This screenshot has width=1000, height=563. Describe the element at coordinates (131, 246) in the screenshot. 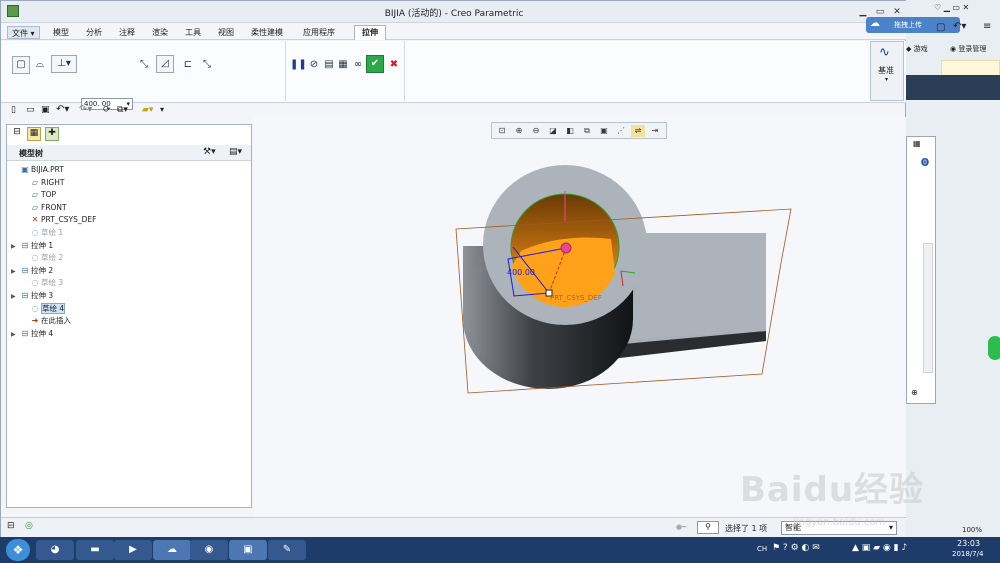

I see `tree-row: ▶ ⊟ 拉伸 1` at that location.